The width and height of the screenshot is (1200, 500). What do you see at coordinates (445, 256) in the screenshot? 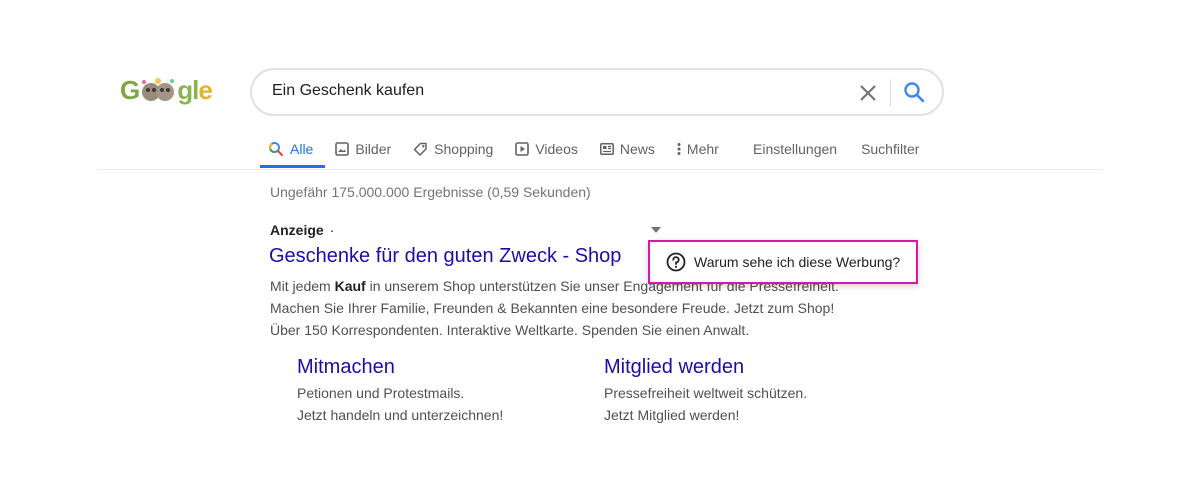
I see `ad-title-link: Geschenke für den guten Zweck - Shop` at bounding box center [445, 256].